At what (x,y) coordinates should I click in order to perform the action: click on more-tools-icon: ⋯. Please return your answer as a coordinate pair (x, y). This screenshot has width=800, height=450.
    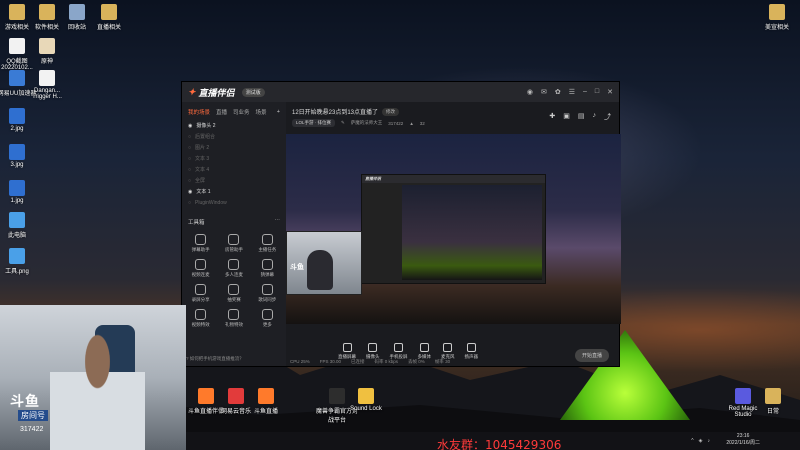
    Looking at the image, I should click on (278, 222).